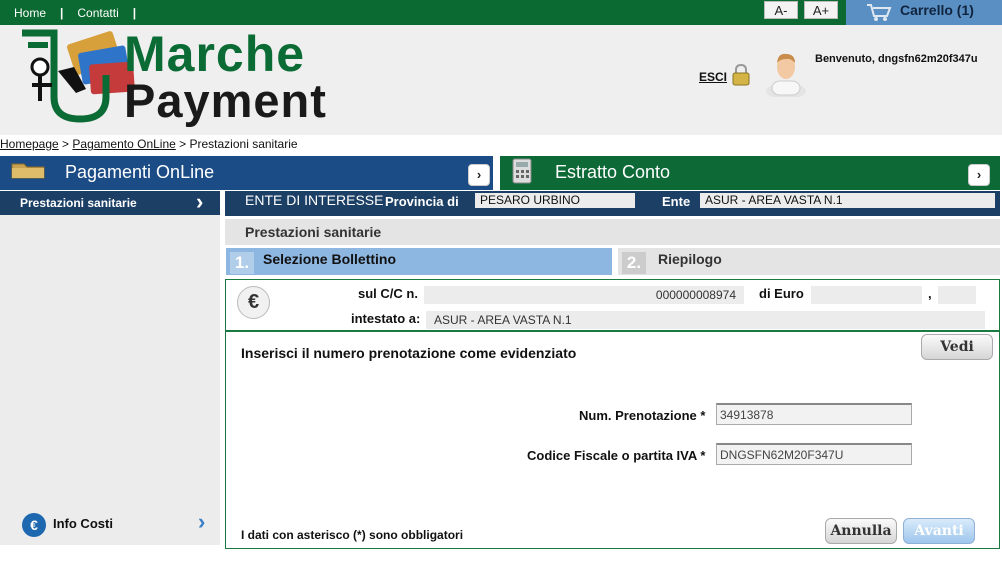 This screenshot has height=561, width=1002. Describe the element at coordinates (123, 144) in the screenshot. I see `breadcrumb-online-link: Pagamento OnLine` at that location.